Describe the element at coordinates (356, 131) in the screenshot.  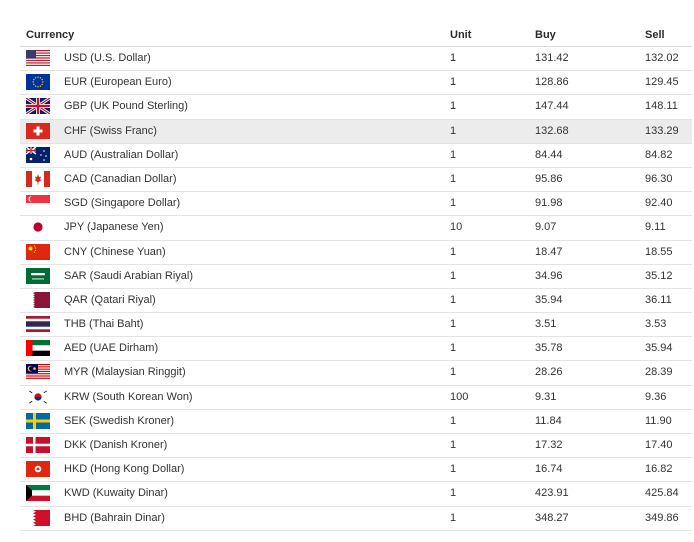
I see `table-row: CHF (Swiss Franc) 1 132.68 133.29` at that location.